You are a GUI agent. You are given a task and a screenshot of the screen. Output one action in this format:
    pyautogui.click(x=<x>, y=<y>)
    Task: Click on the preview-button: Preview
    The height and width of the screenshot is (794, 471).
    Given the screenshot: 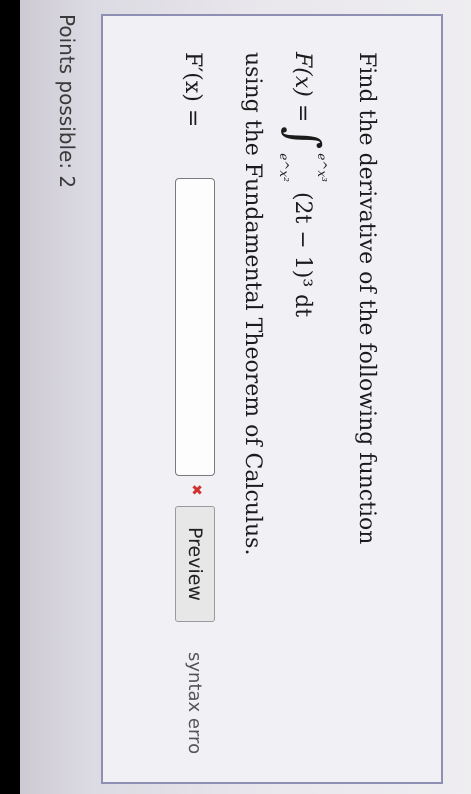 What is the action you would take?
    pyautogui.click(x=195, y=564)
    